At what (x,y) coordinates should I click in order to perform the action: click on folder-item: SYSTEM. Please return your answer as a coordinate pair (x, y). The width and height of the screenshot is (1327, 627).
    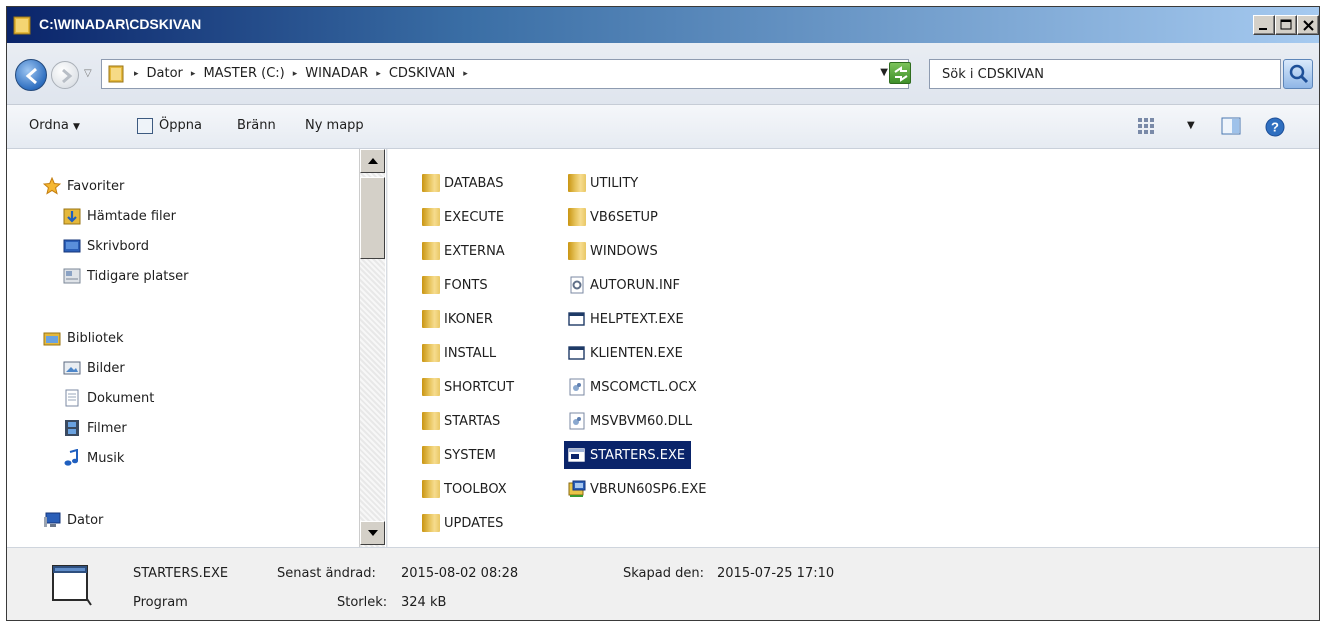
    Looking at the image, I should click on (460, 455).